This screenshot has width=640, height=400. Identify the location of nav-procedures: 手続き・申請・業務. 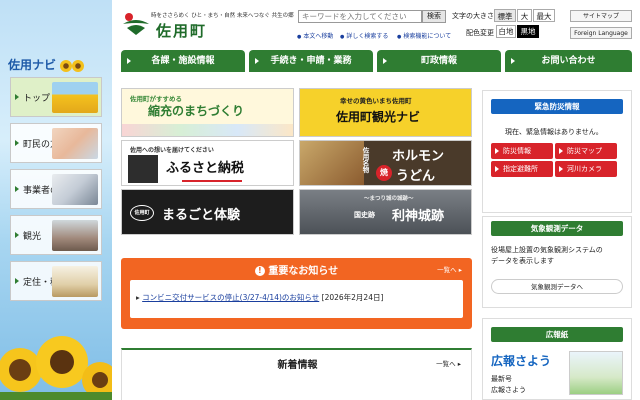
(311, 61).